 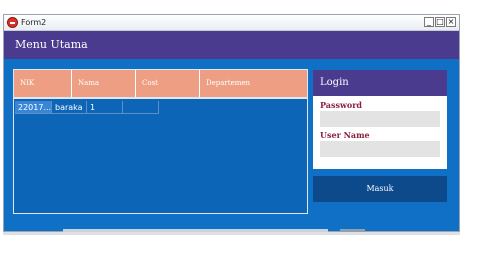 What do you see at coordinates (341, 105) in the screenshot?
I see `password-label: Password` at bounding box center [341, 105].